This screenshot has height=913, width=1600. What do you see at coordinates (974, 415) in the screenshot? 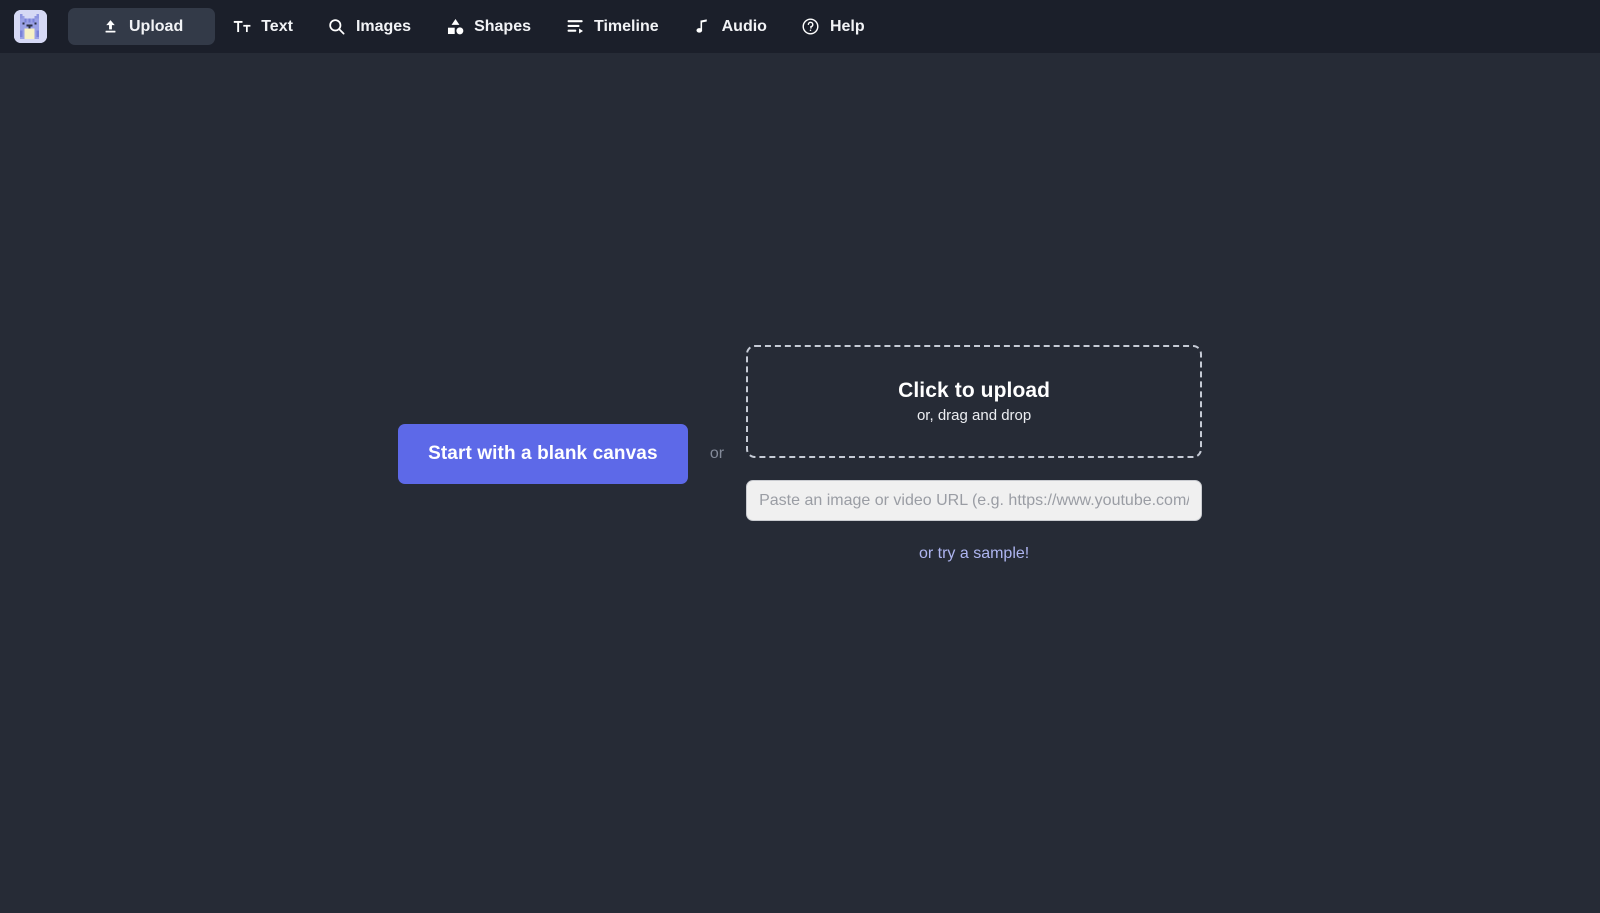
I see `dropzone-subtitle: or, drag and drop` at bounding box center [974, 415].